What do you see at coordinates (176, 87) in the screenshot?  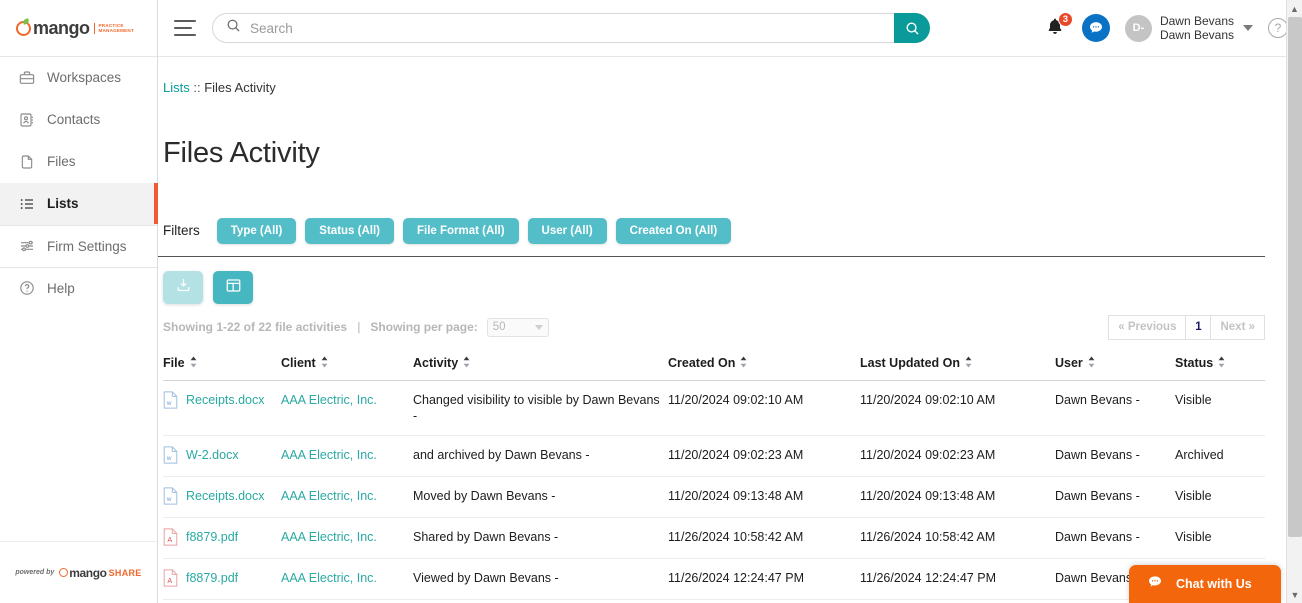 I see `breadcrumb-lists-link: Lists` at bounding box center [176, 87].